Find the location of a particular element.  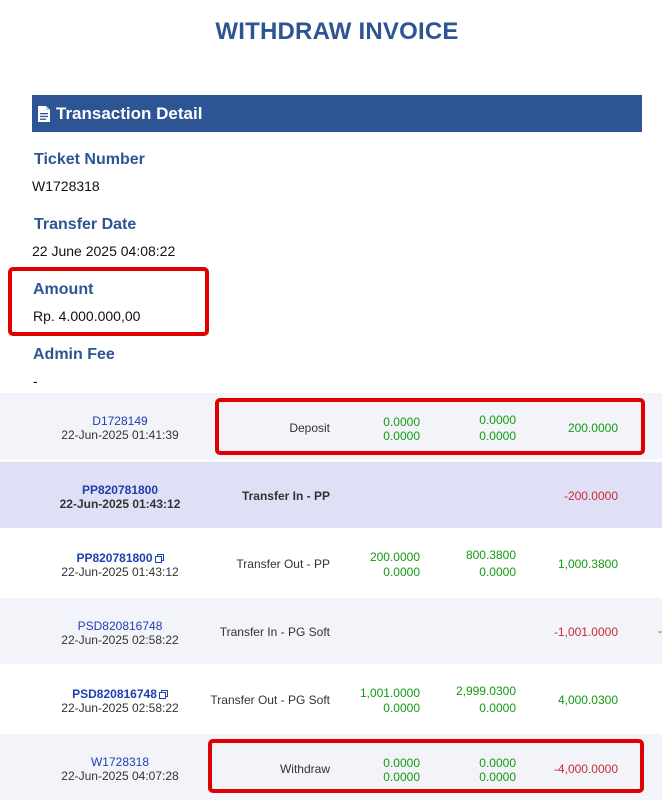

transaction-datetime: 22-Jun-2025 01:41:39 is located at coordinates (120, 435).